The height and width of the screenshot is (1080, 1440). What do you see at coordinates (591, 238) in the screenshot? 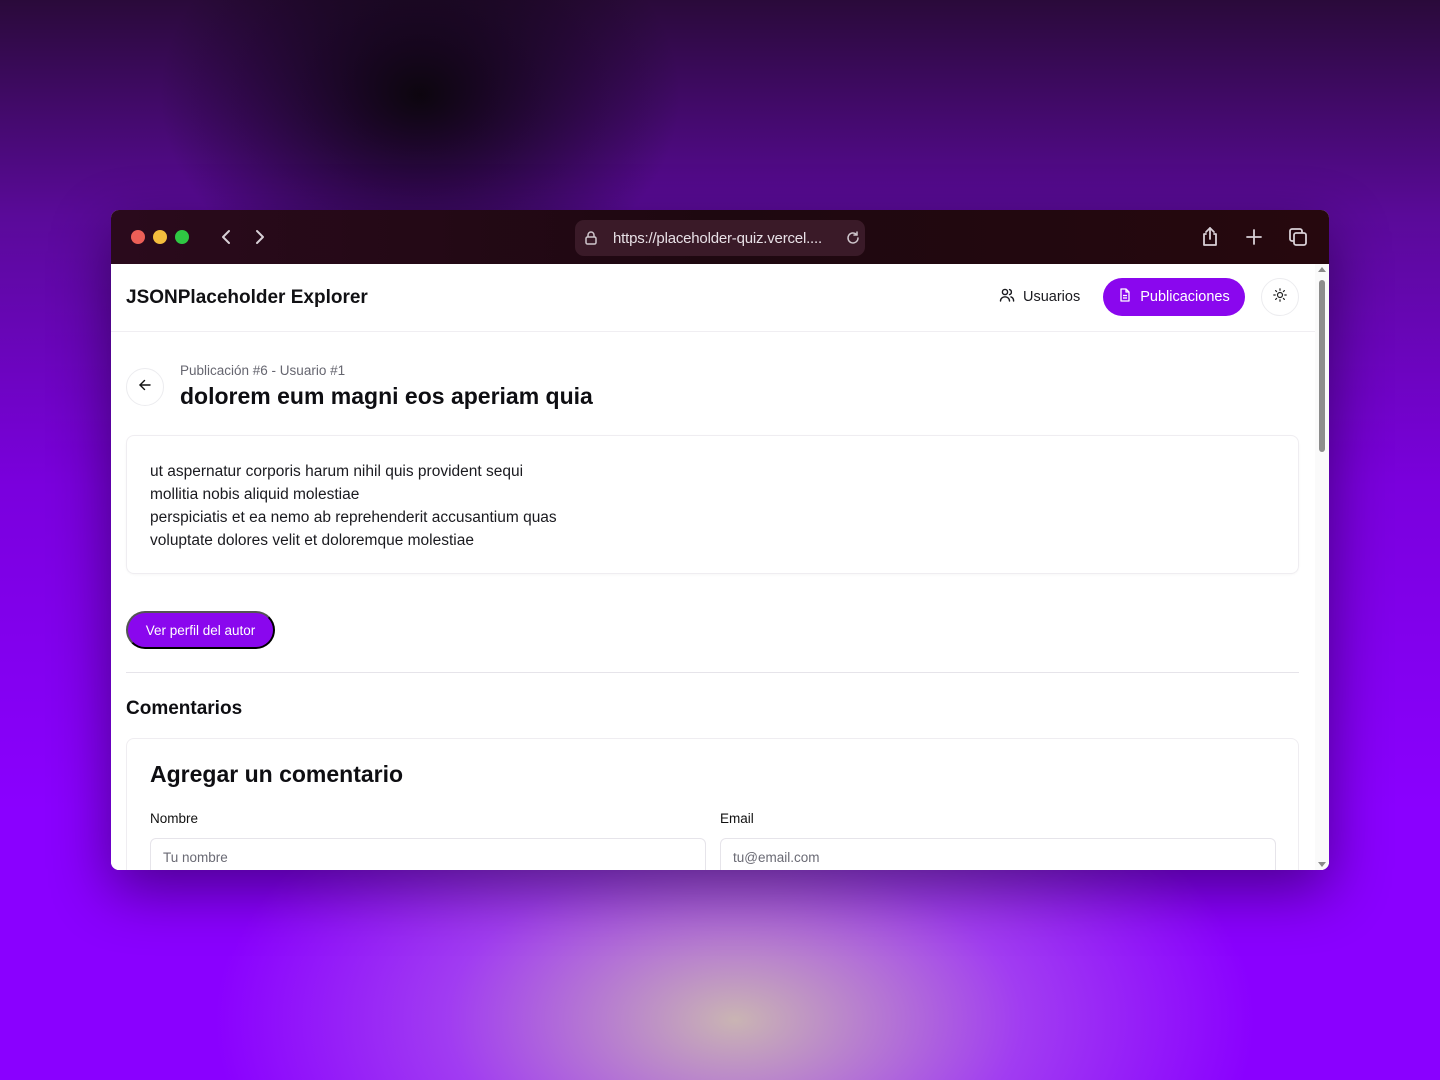
I see `lock-icon` at bounding box center [591, 238].